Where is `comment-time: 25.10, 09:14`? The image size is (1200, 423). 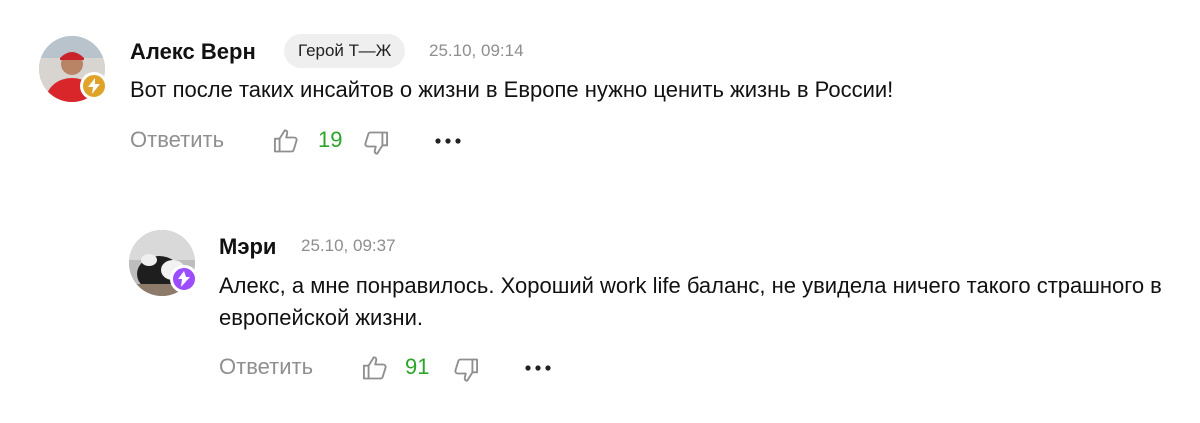
comment-time: 25.10, 09:14 is located at coordinates (476, 51).